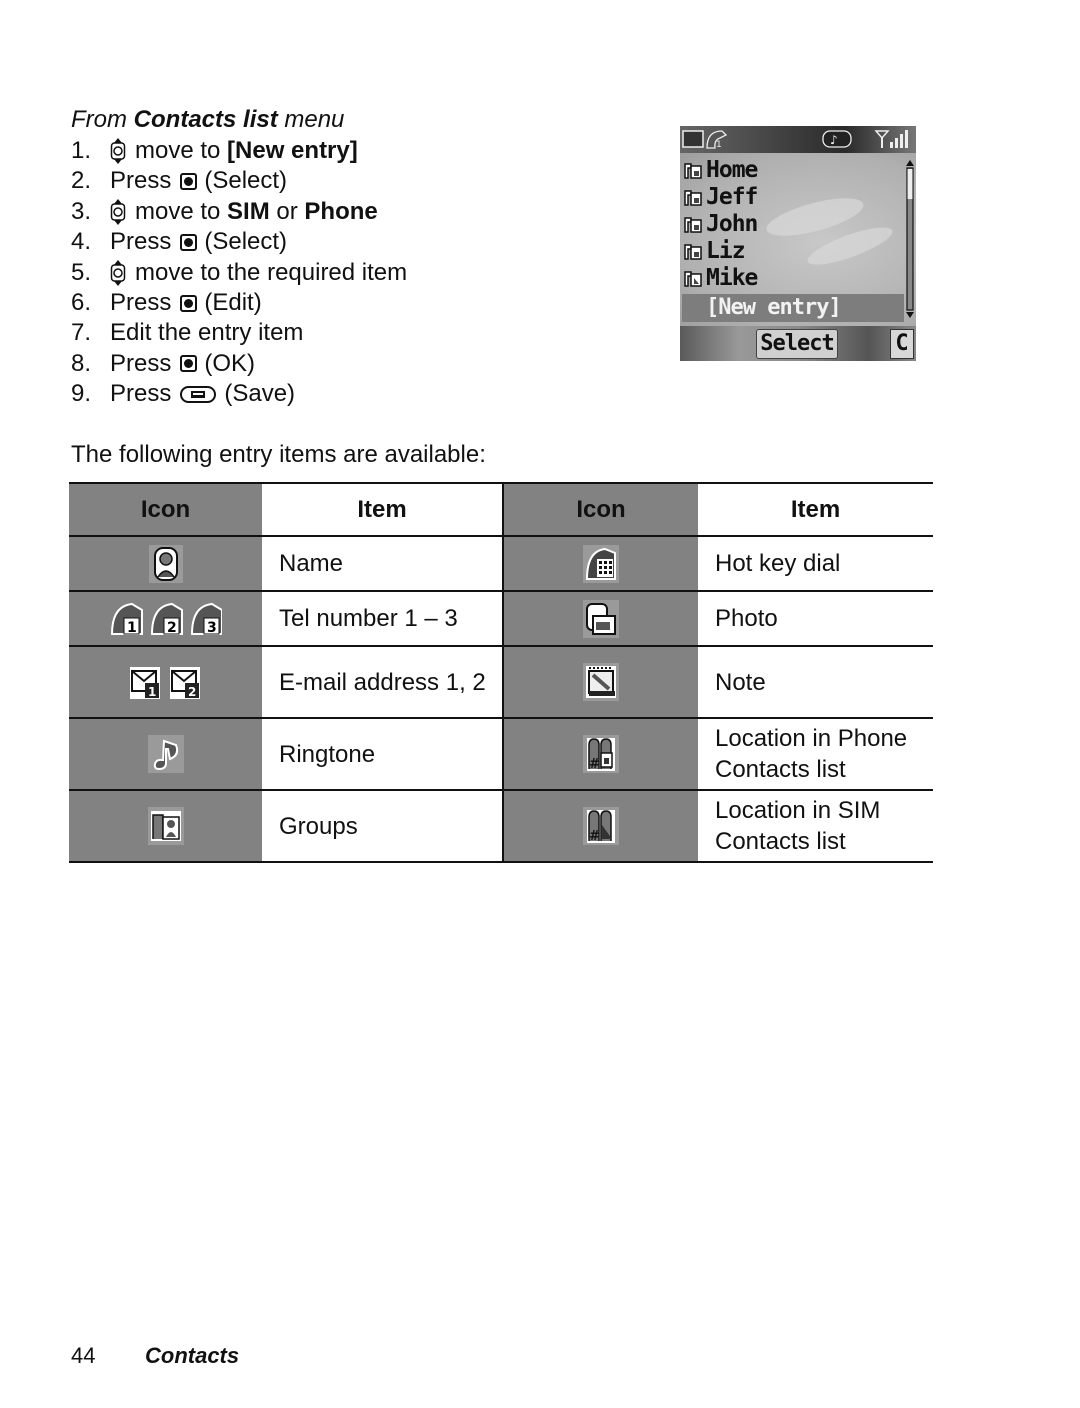 The height and width of the screenshot is (1408, 1080). Describe the element at coordinates (83, 1355) in the screenshot. I see `page-number: 44` at that location.